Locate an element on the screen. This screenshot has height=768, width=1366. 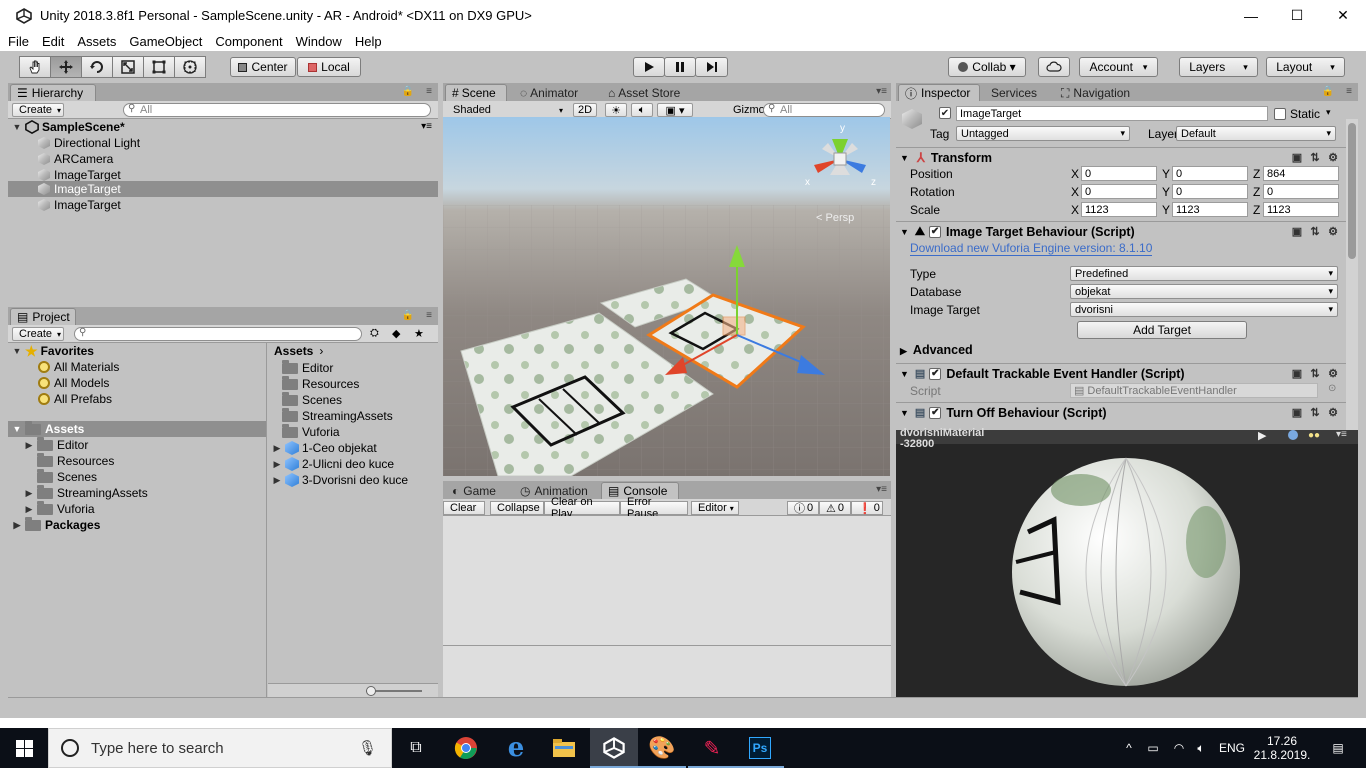
task-view-button: ⧉ is located at coordinates (416, 748).